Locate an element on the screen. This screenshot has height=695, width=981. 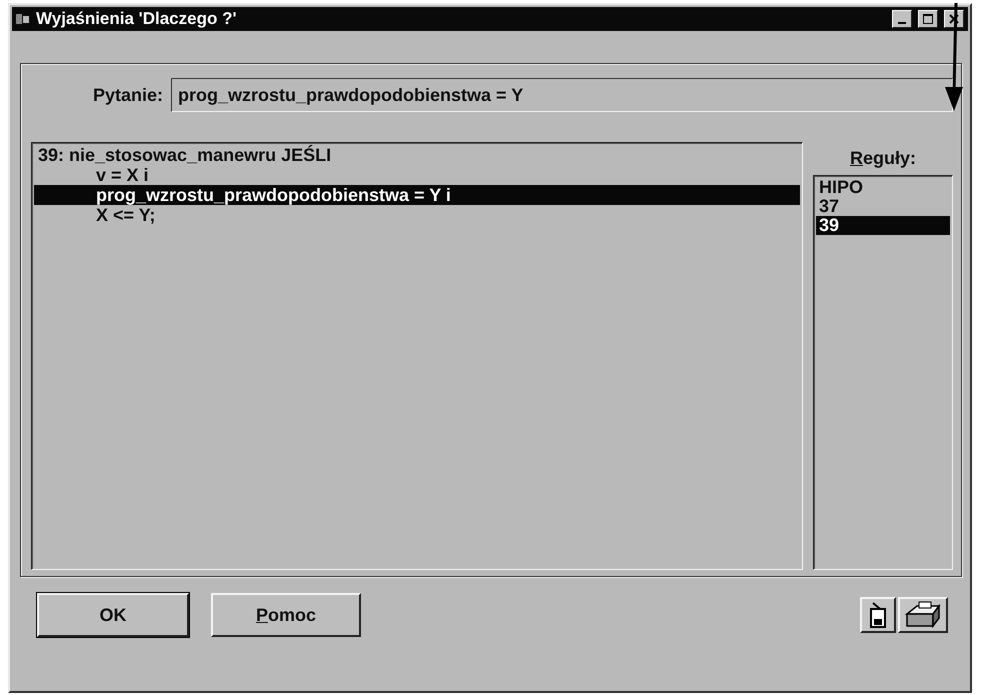
maximize-button is located at coordinates (928, 19).